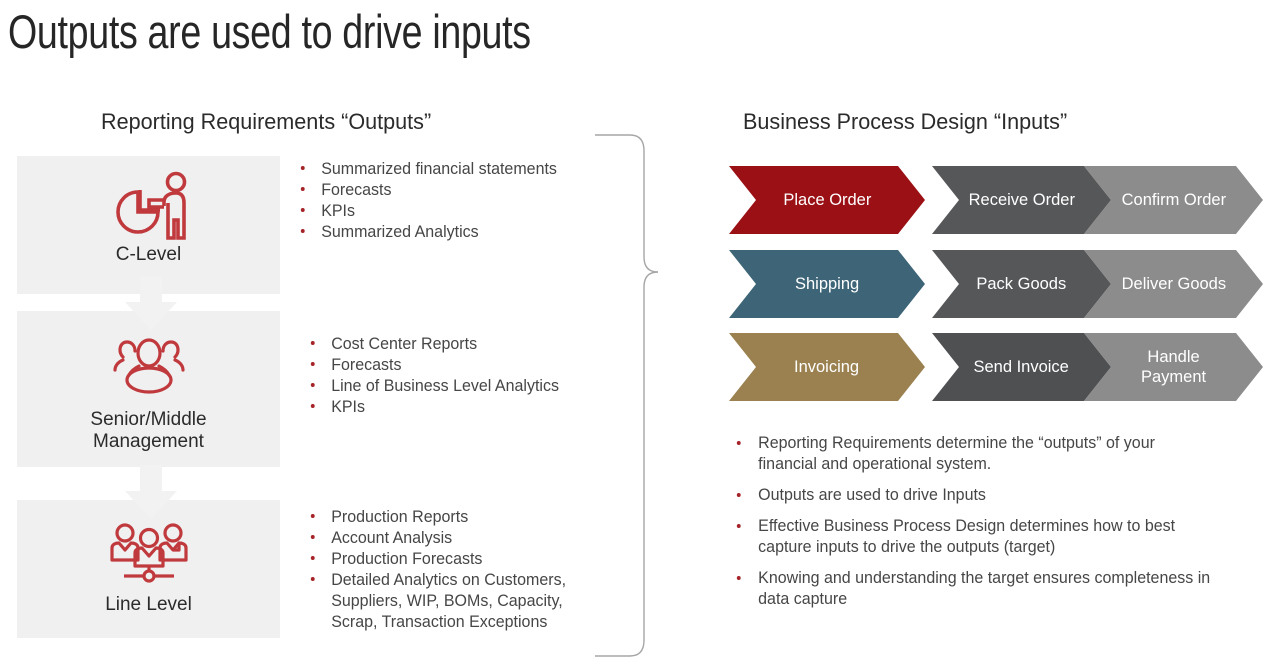  I want to click on process-step-label: Handle Payment, so click(1173, 366).